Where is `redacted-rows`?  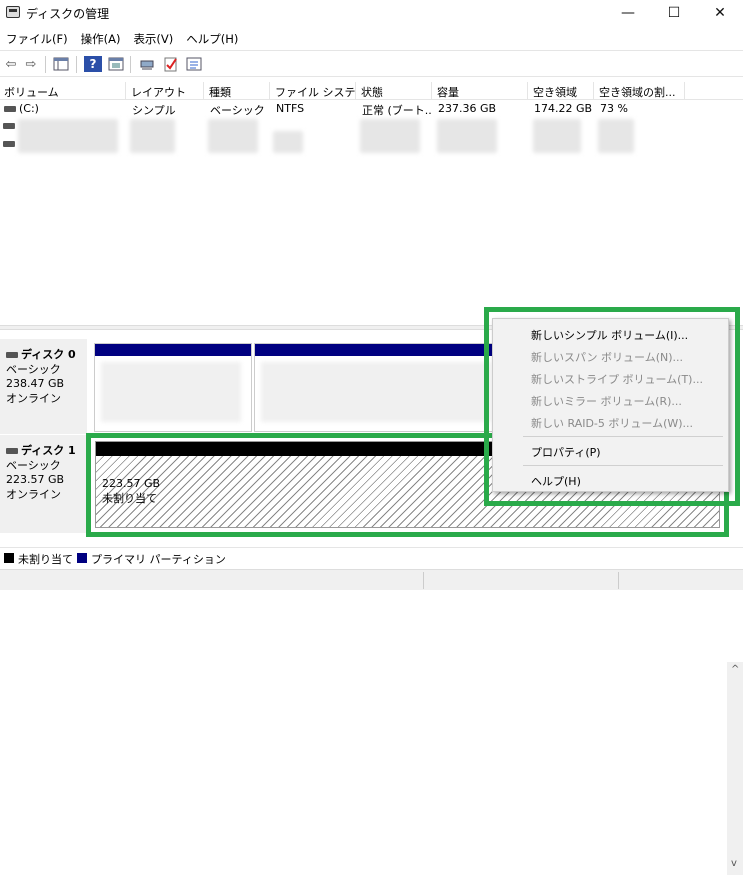 redacted-rows is located at coordinates (371, 137).